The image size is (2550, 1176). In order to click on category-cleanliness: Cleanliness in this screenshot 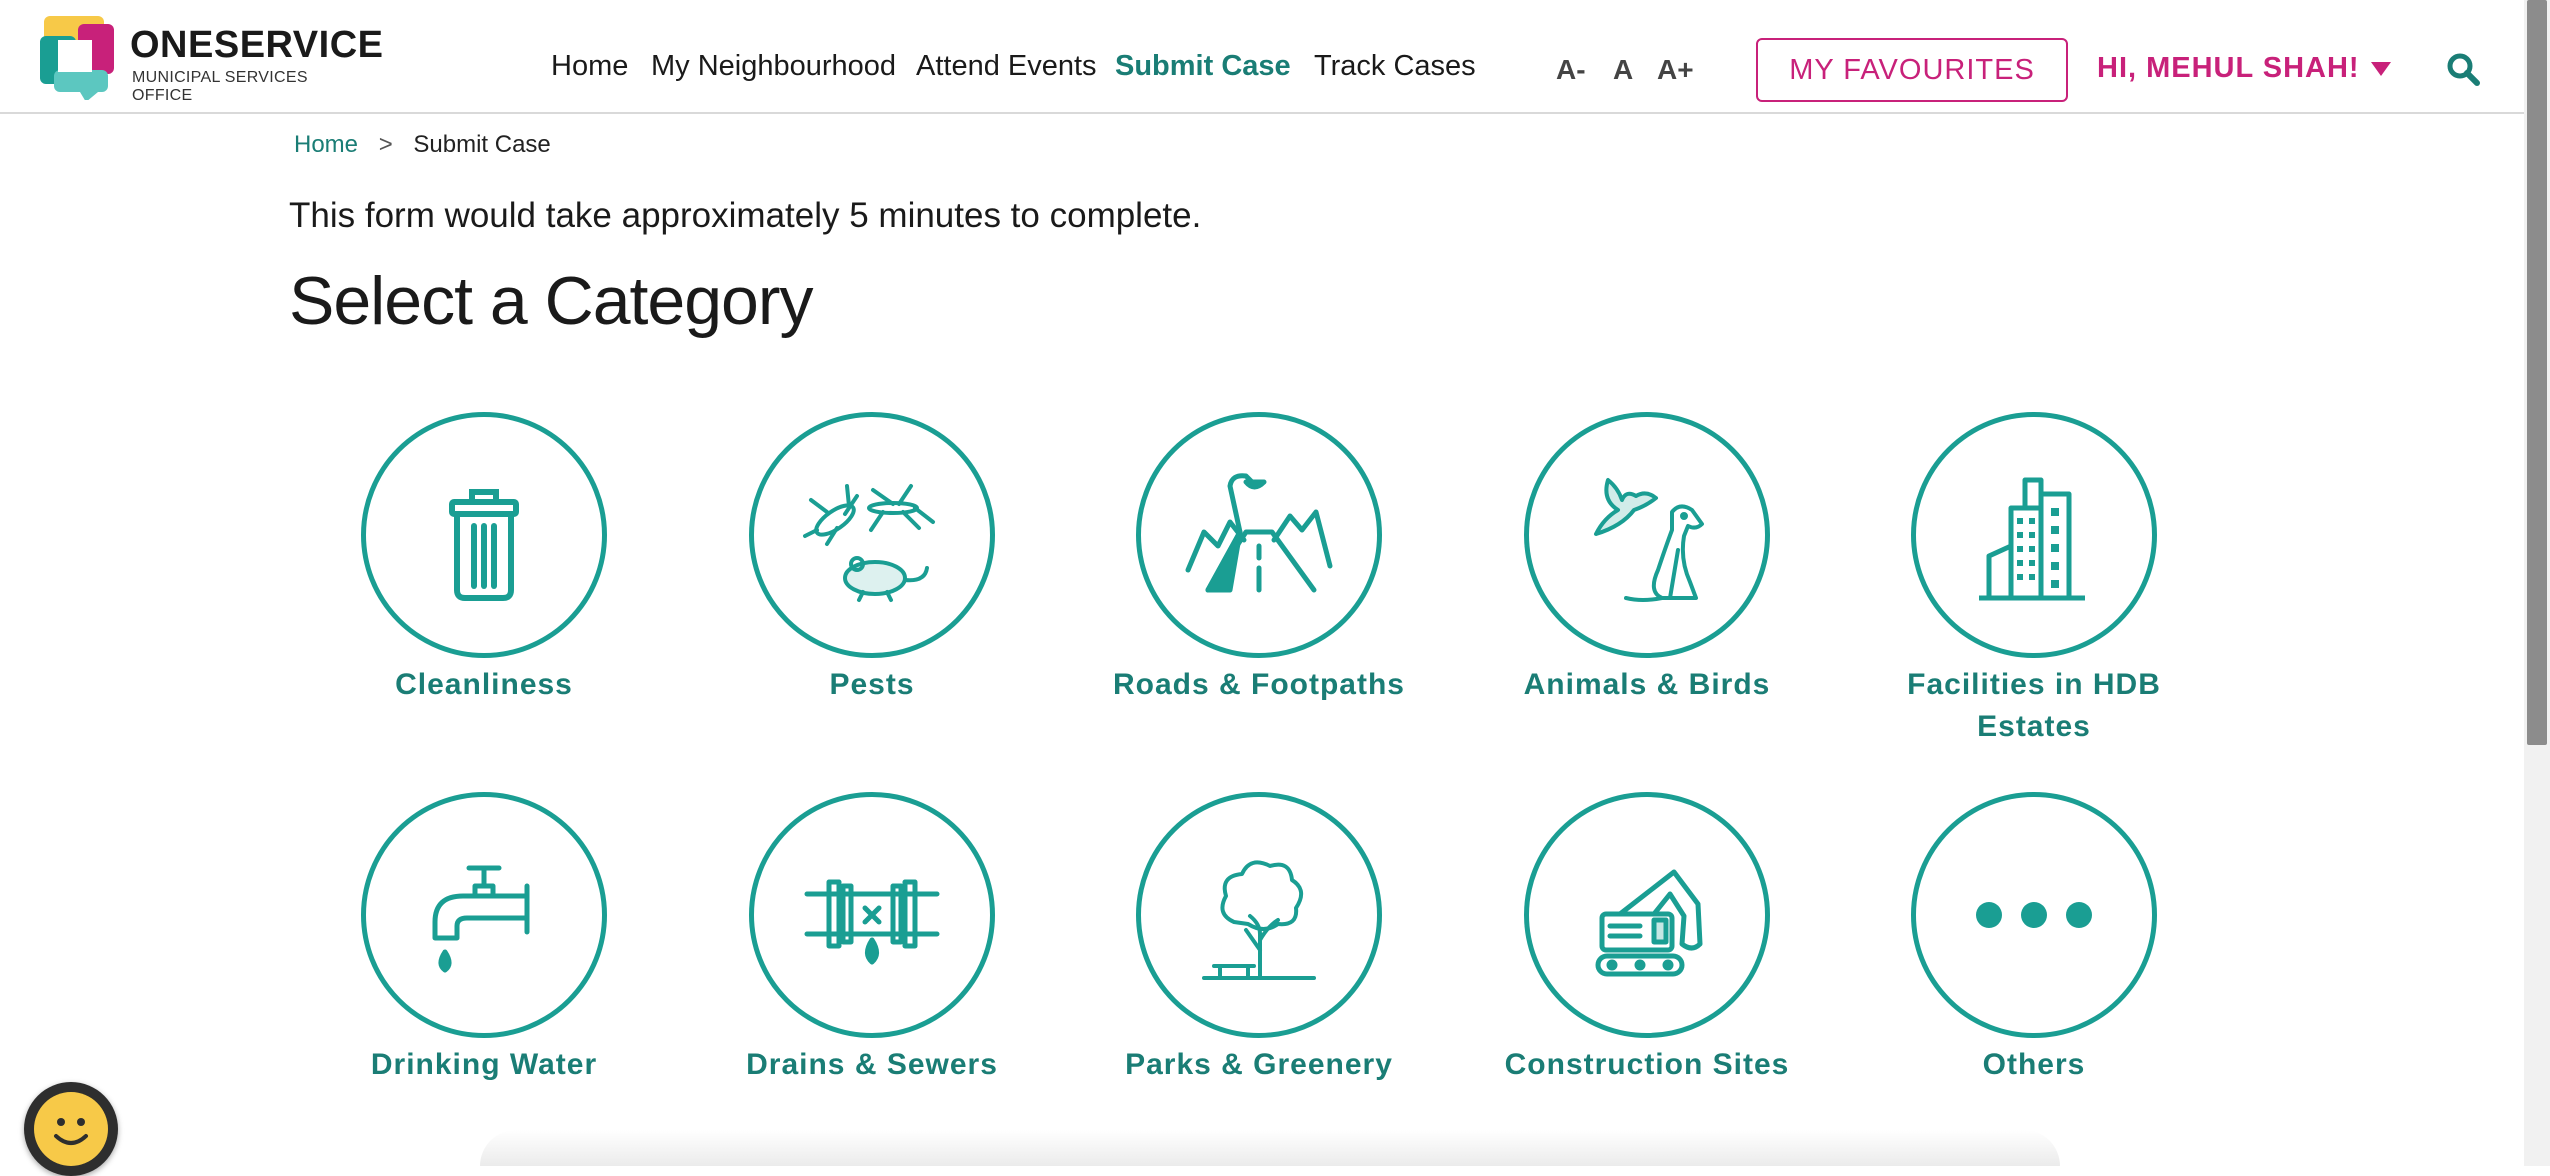, I will do `click(484, 559)`.